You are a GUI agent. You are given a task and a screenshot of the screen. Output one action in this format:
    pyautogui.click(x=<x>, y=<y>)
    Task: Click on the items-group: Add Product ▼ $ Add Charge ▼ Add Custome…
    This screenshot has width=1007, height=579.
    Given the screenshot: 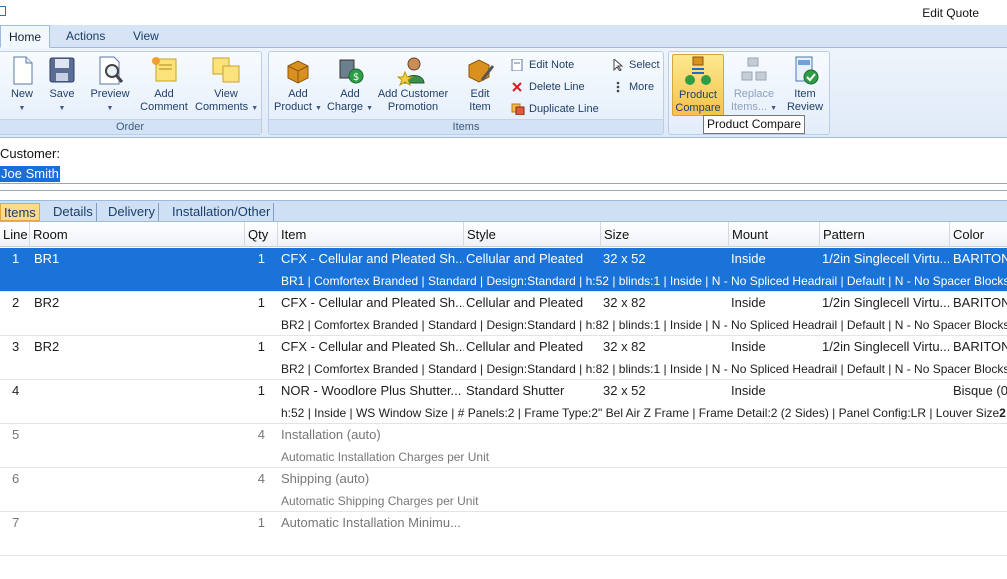 What is the action you would take?
    pyautogui.click(x=466, y=93)
    